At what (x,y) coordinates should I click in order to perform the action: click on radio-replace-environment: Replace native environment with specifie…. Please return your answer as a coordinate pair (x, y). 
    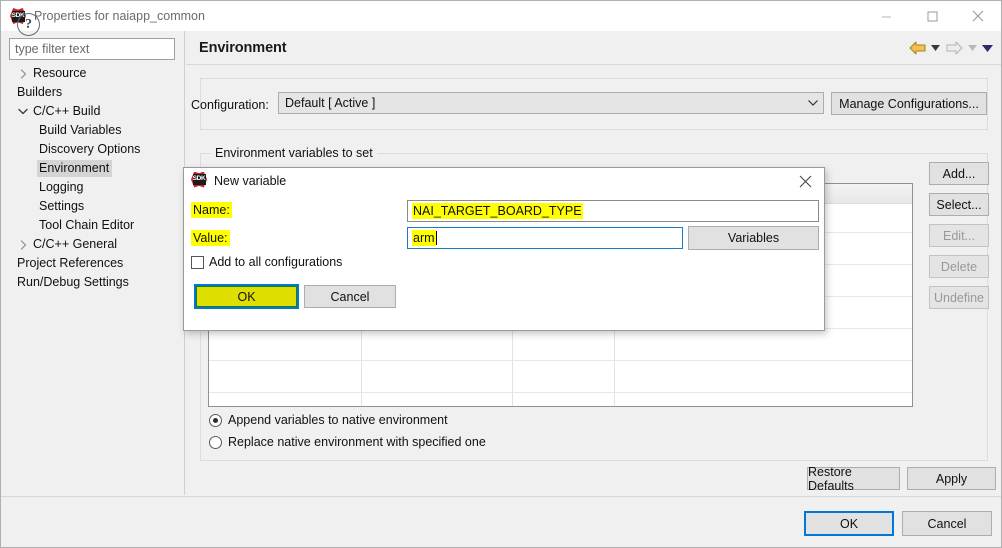
    Looking at the image, I should click on (347, 442).